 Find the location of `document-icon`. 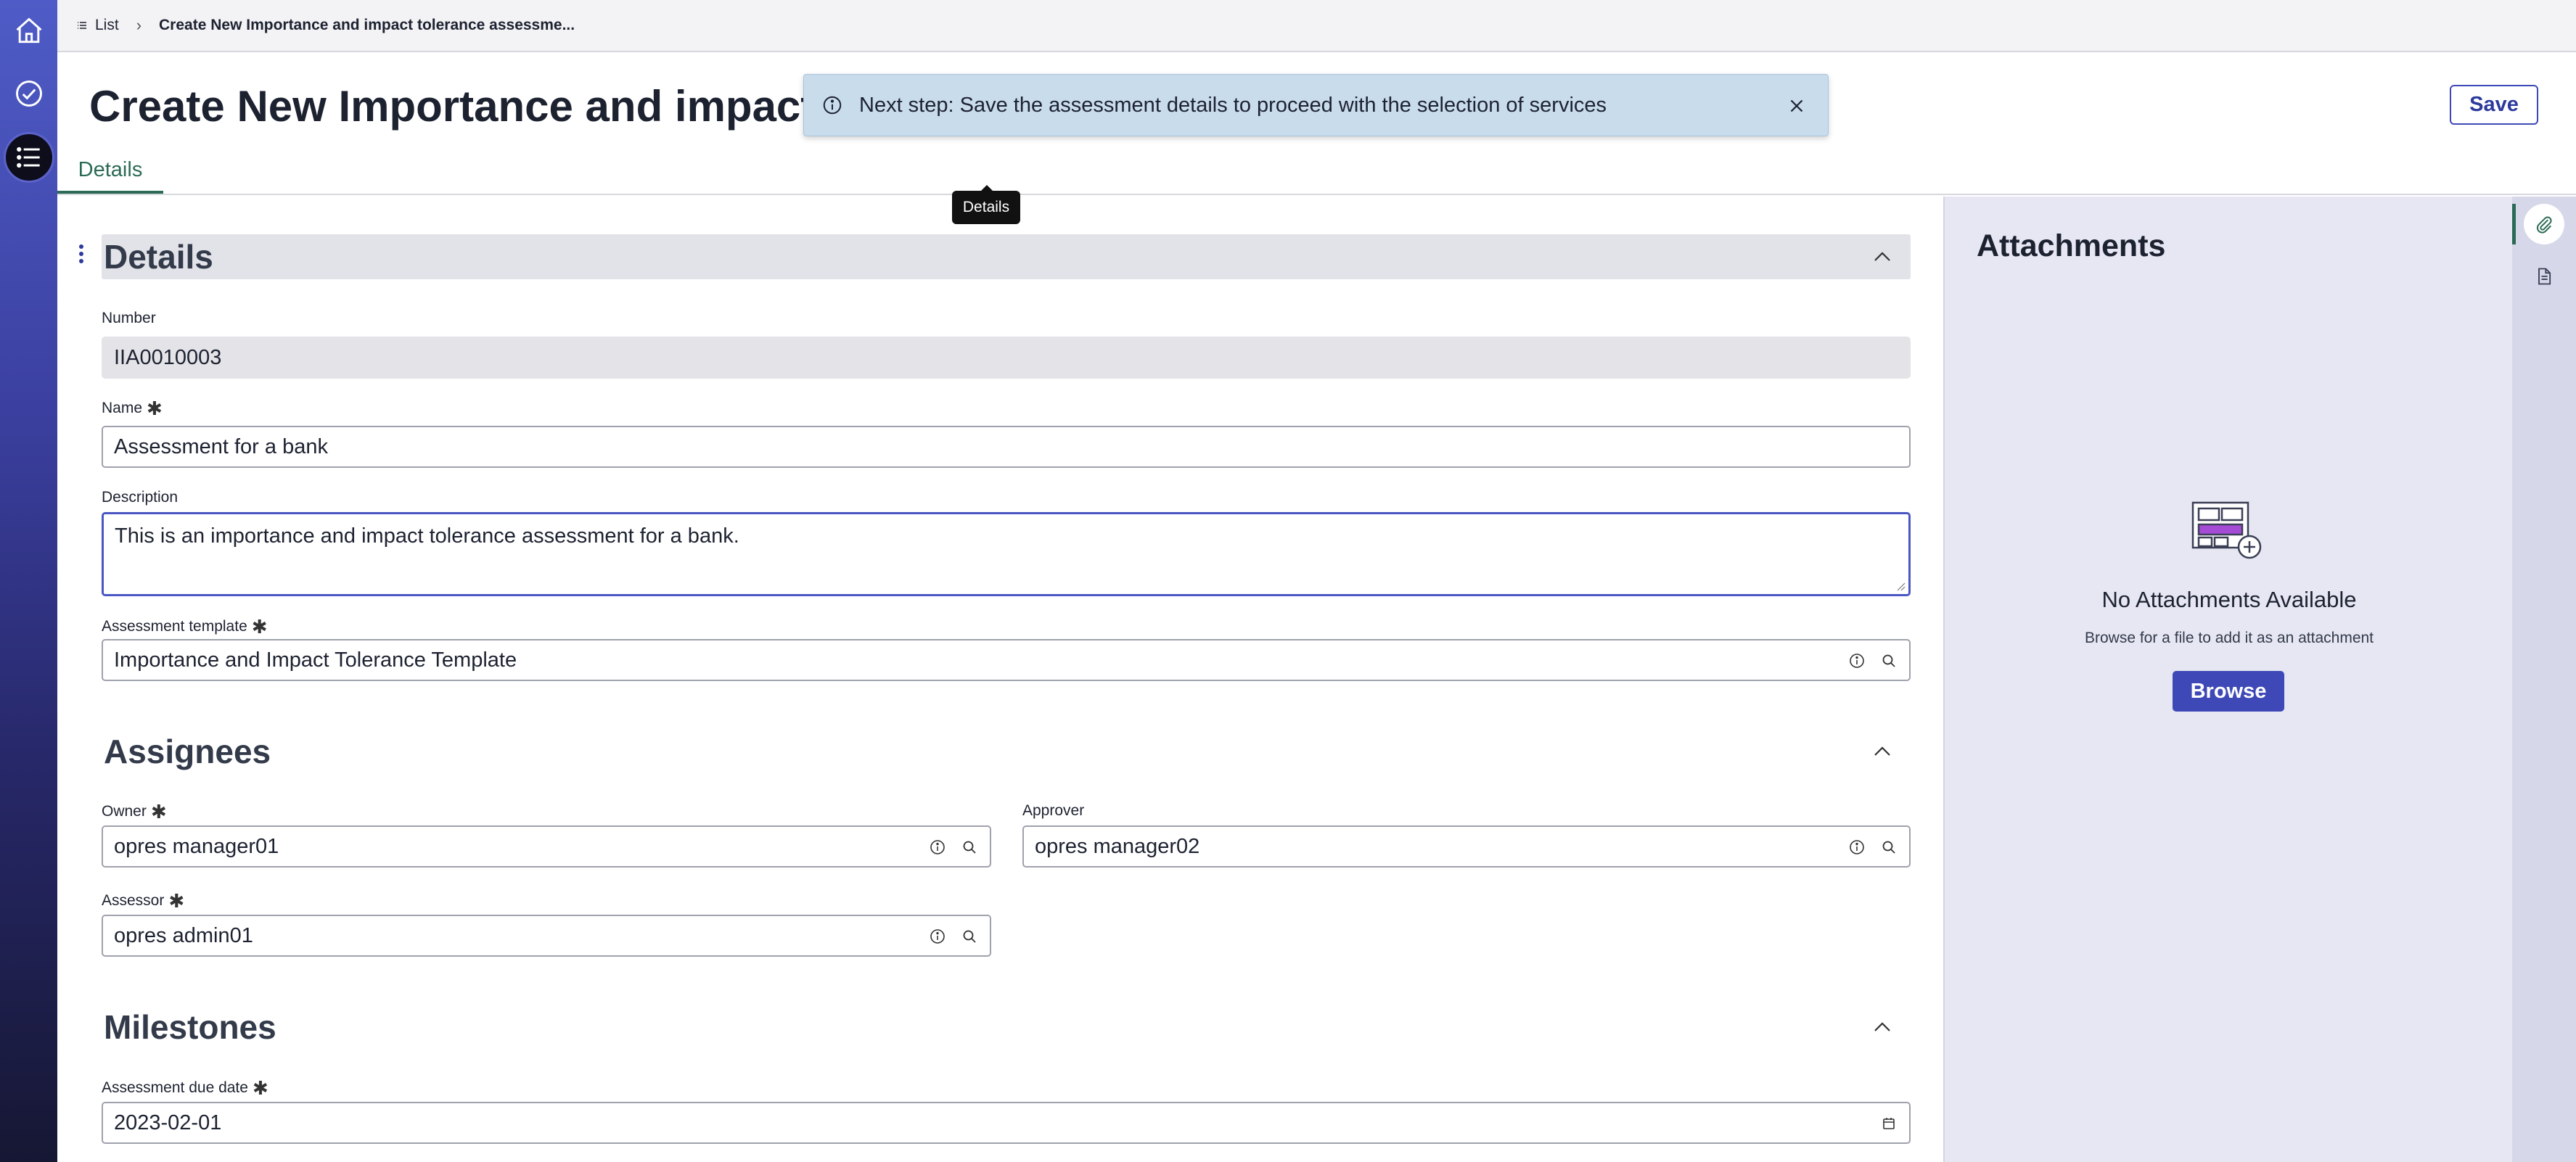

document-icon is located at coordinates (2544, 276).